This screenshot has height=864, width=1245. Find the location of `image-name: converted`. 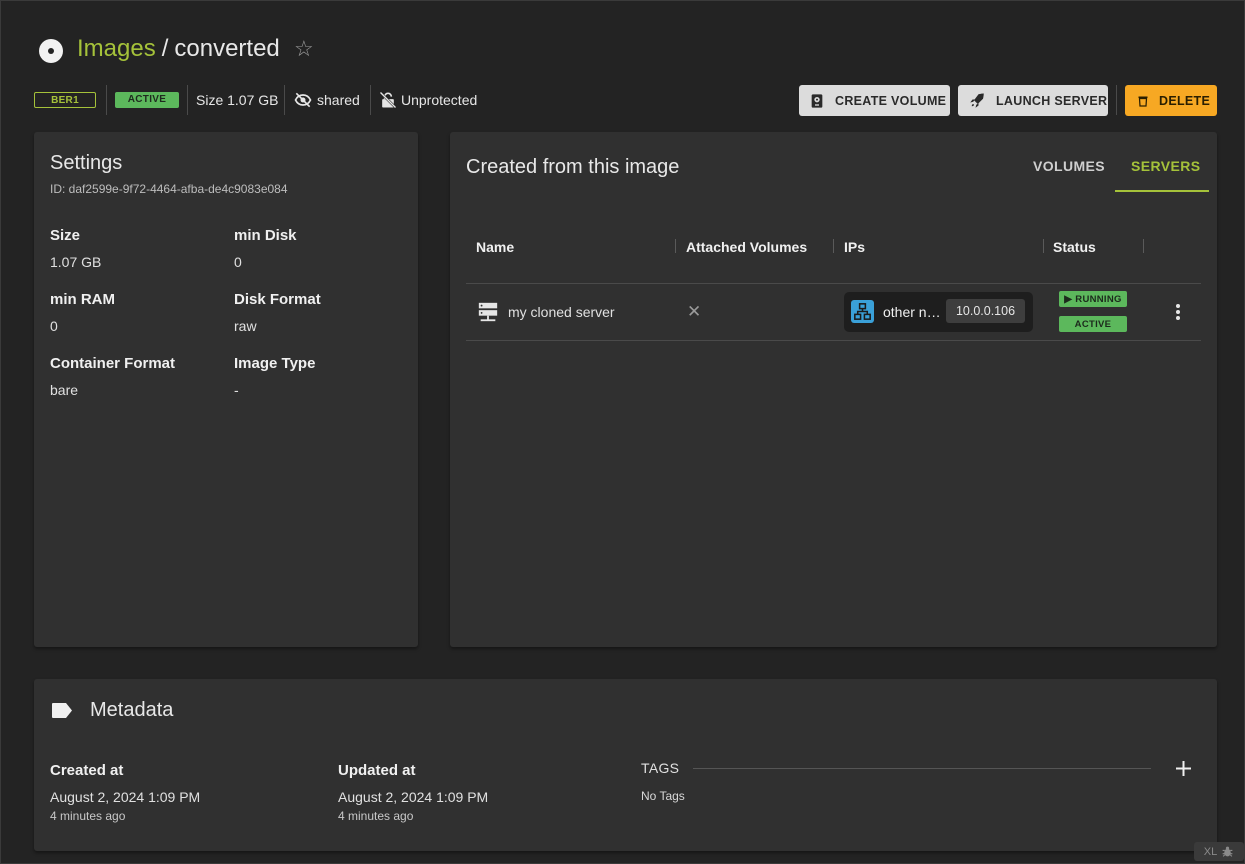

image-name: converted is located at coordinates (227, 48).